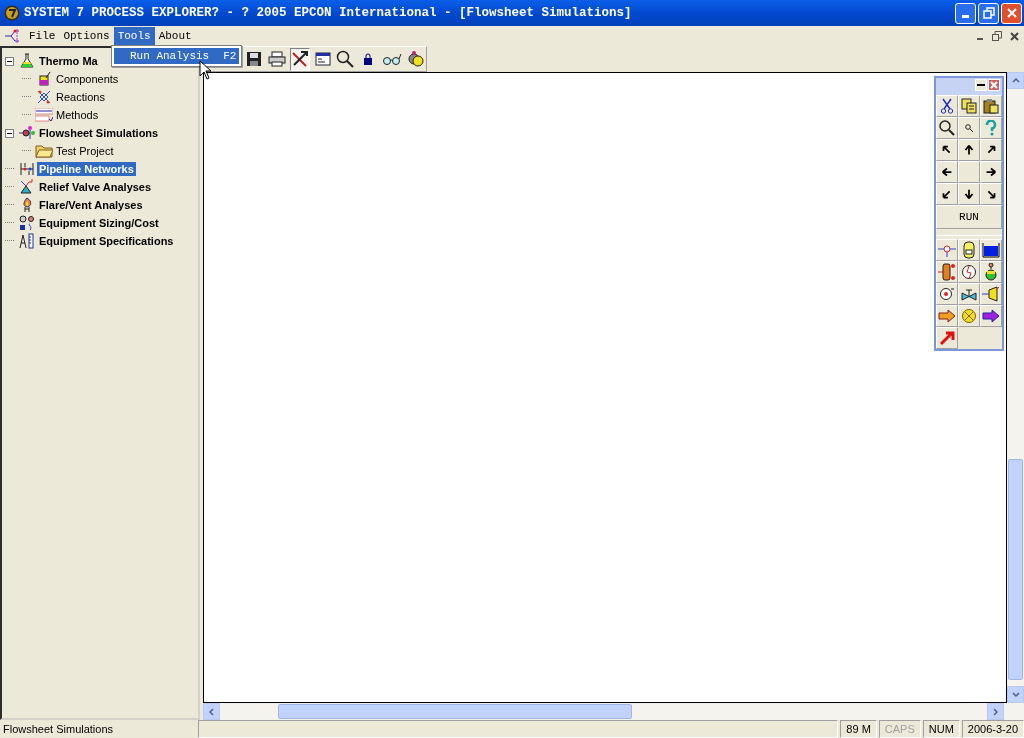 The width and height of the screenshot is (1024, 738). Describe the element at coordinates (44, 97) in the screenshot. I see `reaction-icon` at that location.